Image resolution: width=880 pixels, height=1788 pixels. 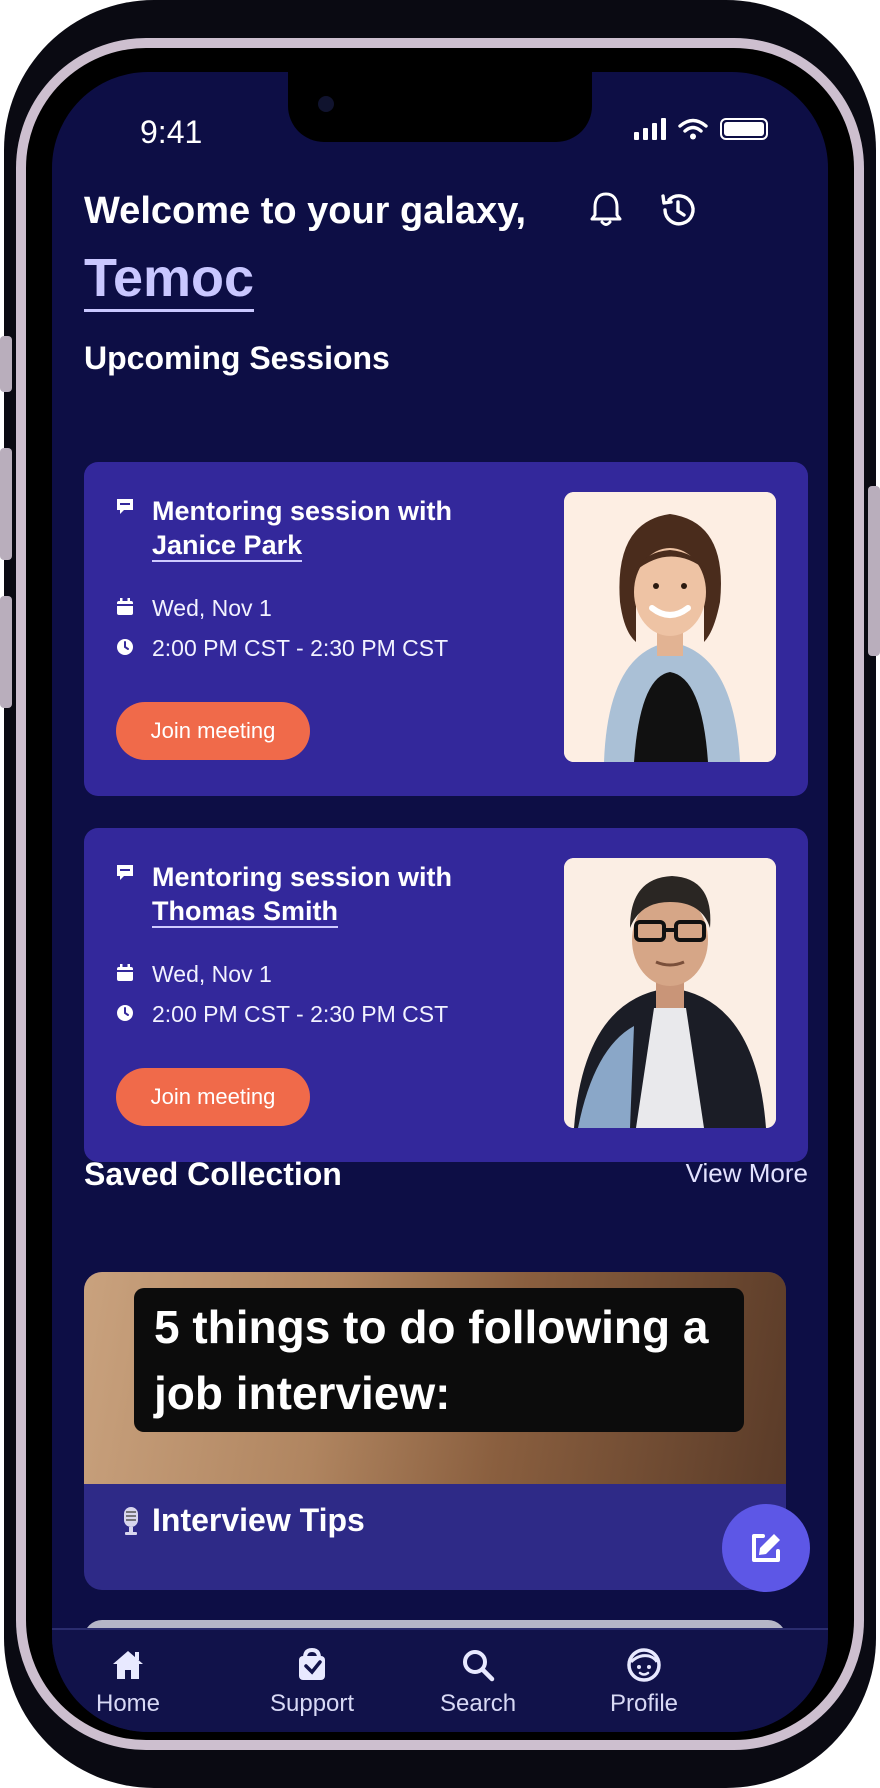 I want to click on bottom-tab-bar: Home Support Search Profile, so click(x=440, y=1680).